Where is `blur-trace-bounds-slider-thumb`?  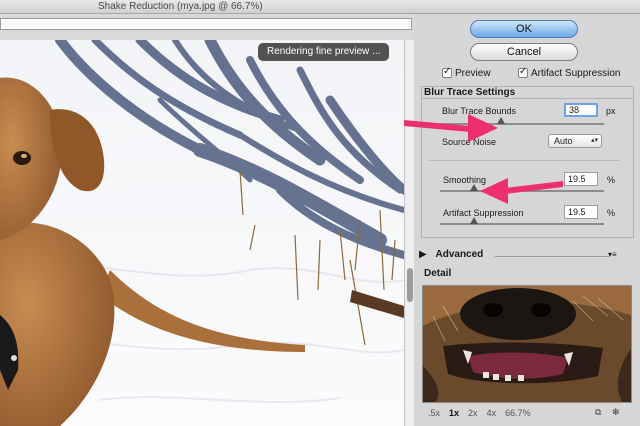 blur-trace-bounds-slider-thumb is located at coordinates (501, 120).